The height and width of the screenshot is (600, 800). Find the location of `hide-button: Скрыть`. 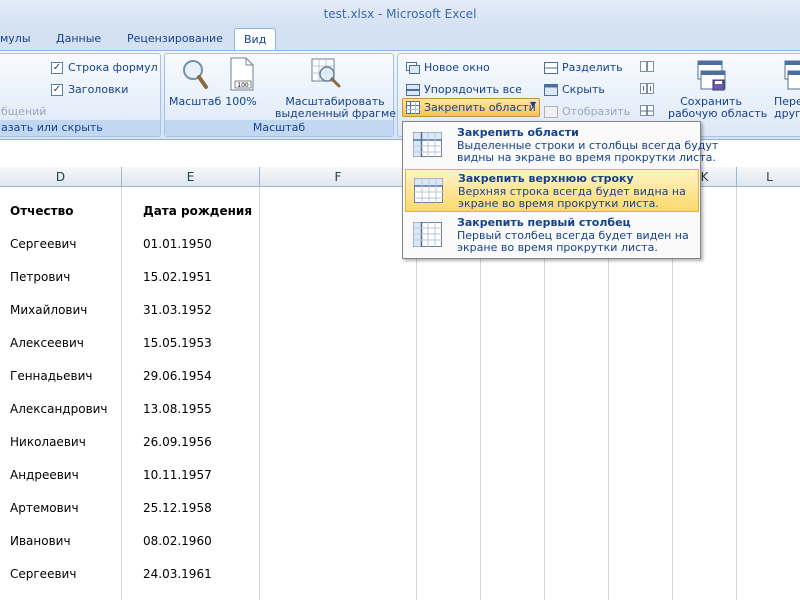

hide-button: Скрыть is located at coordinates (583, 89).